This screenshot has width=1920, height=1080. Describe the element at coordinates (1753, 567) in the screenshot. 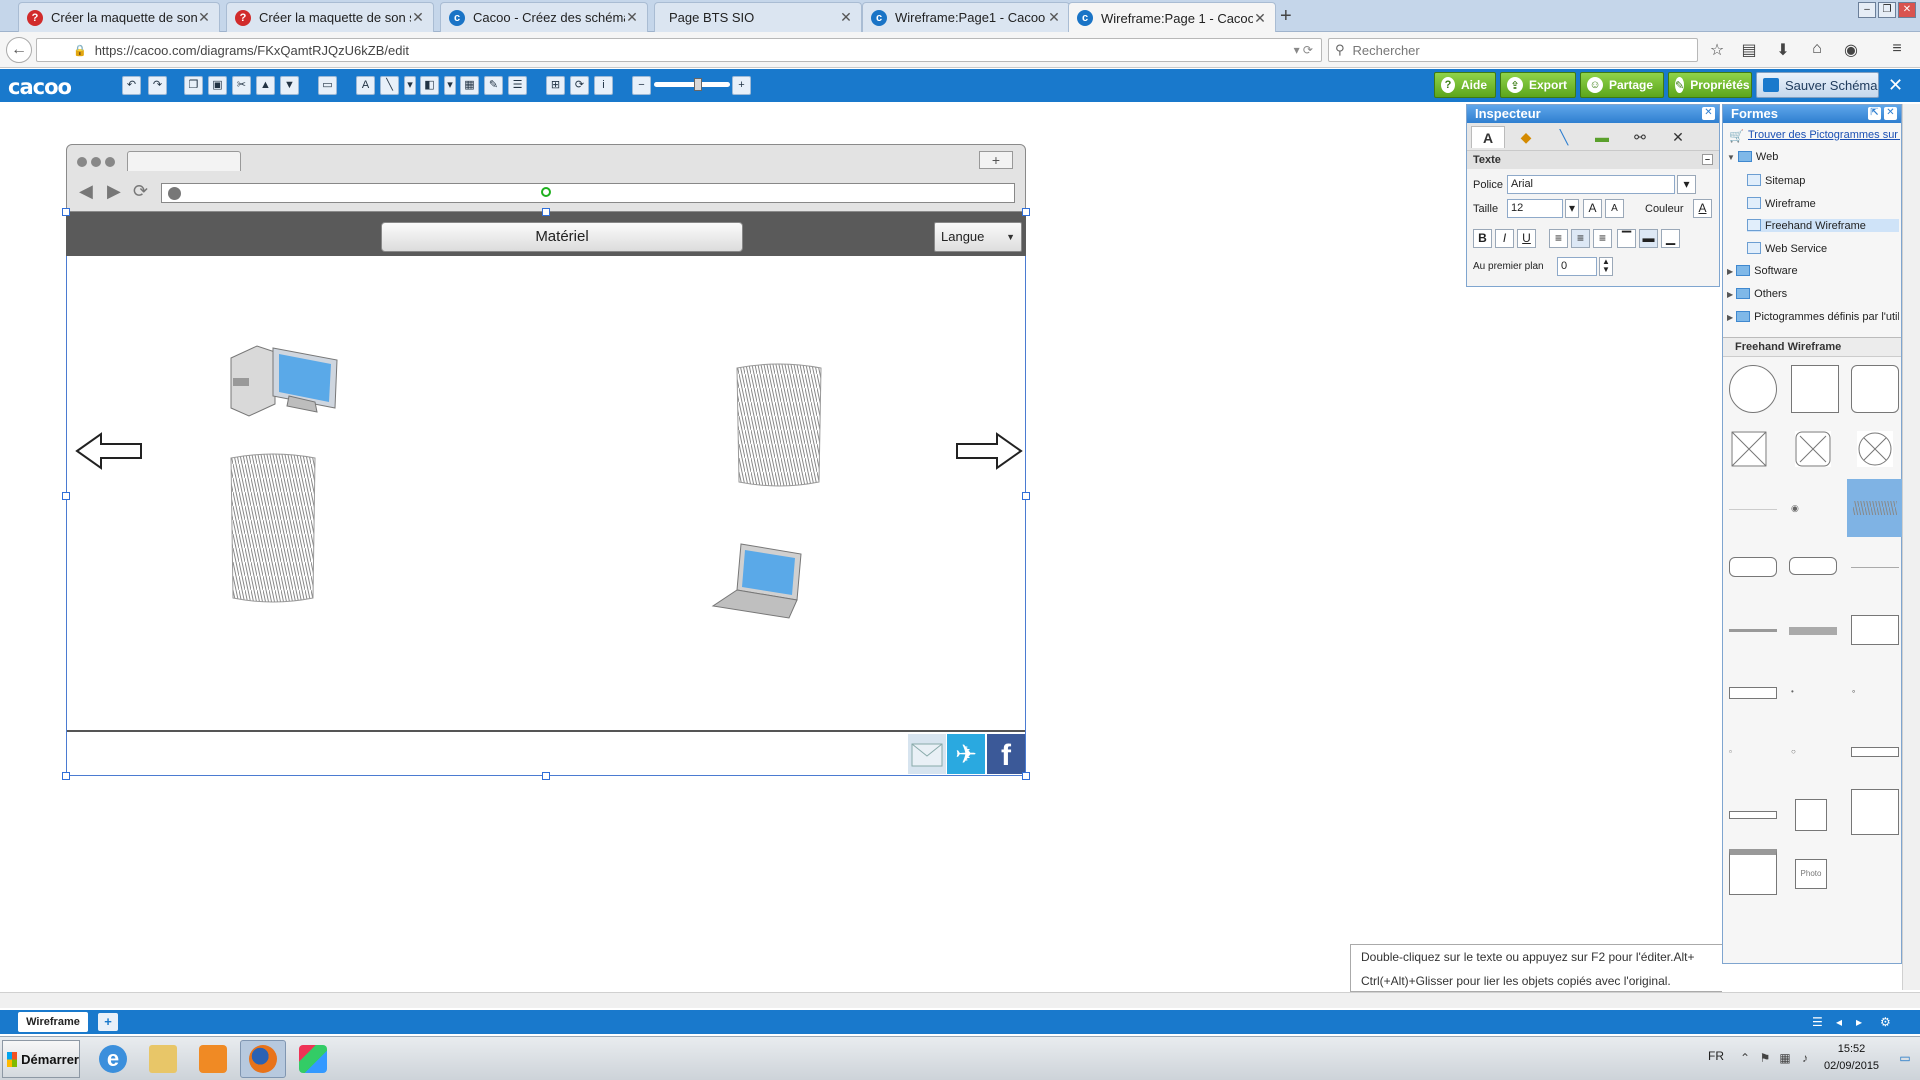

I see `shape-button` at that location.